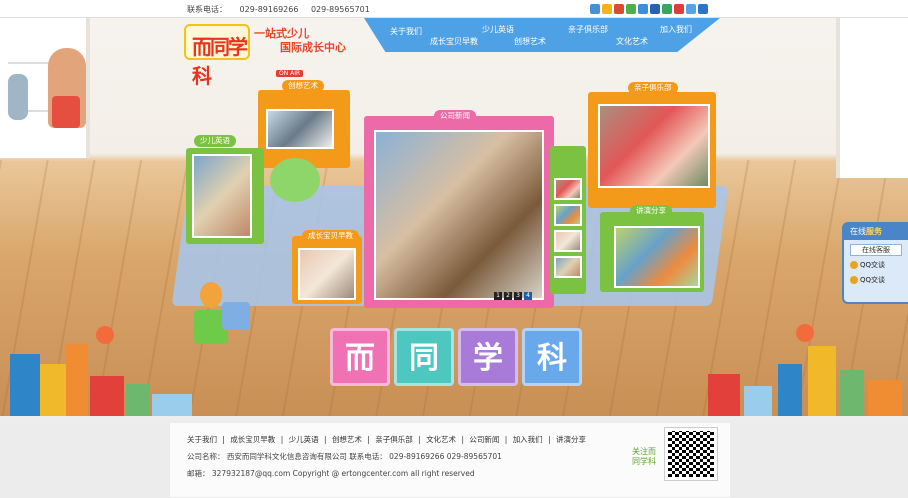 Image resolution: width=908 pixels, height=498 pixels. What do you see at coordinates (518, 296) in the screenshot?
I see `slider-dot: 3` at bounding box center [518, 296].